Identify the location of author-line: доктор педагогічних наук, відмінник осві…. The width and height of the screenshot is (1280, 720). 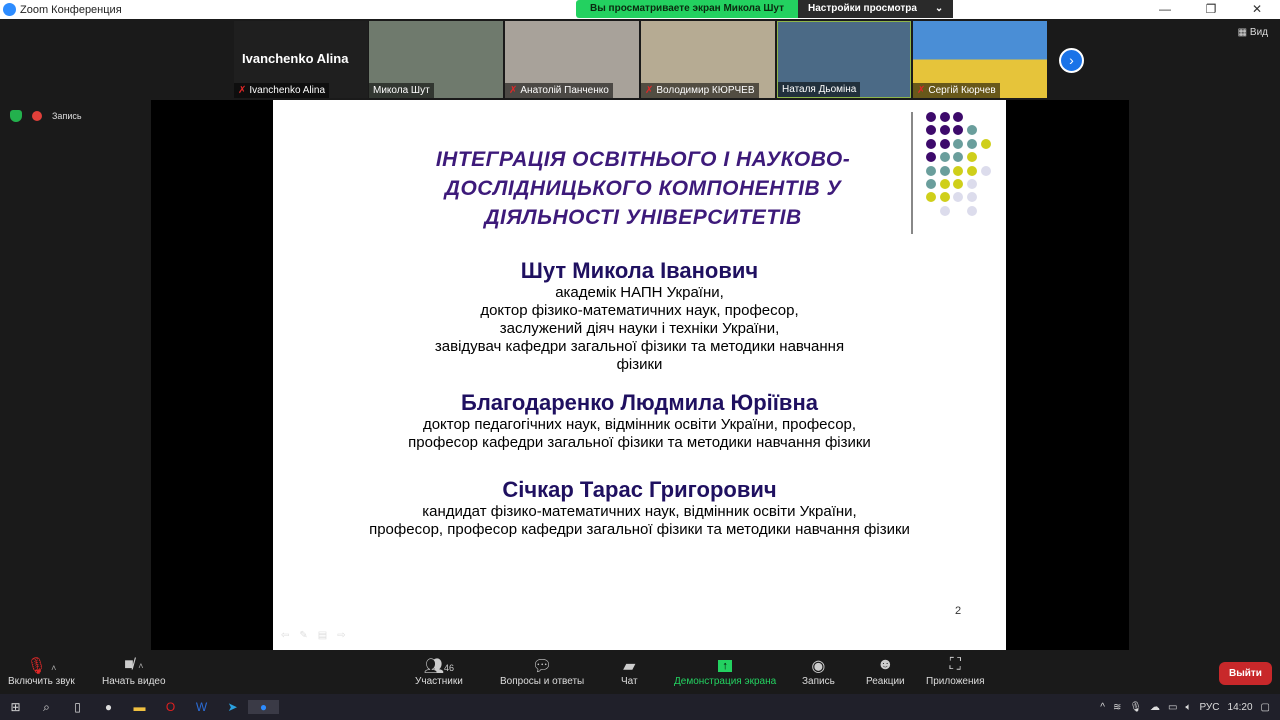
(639, 424).